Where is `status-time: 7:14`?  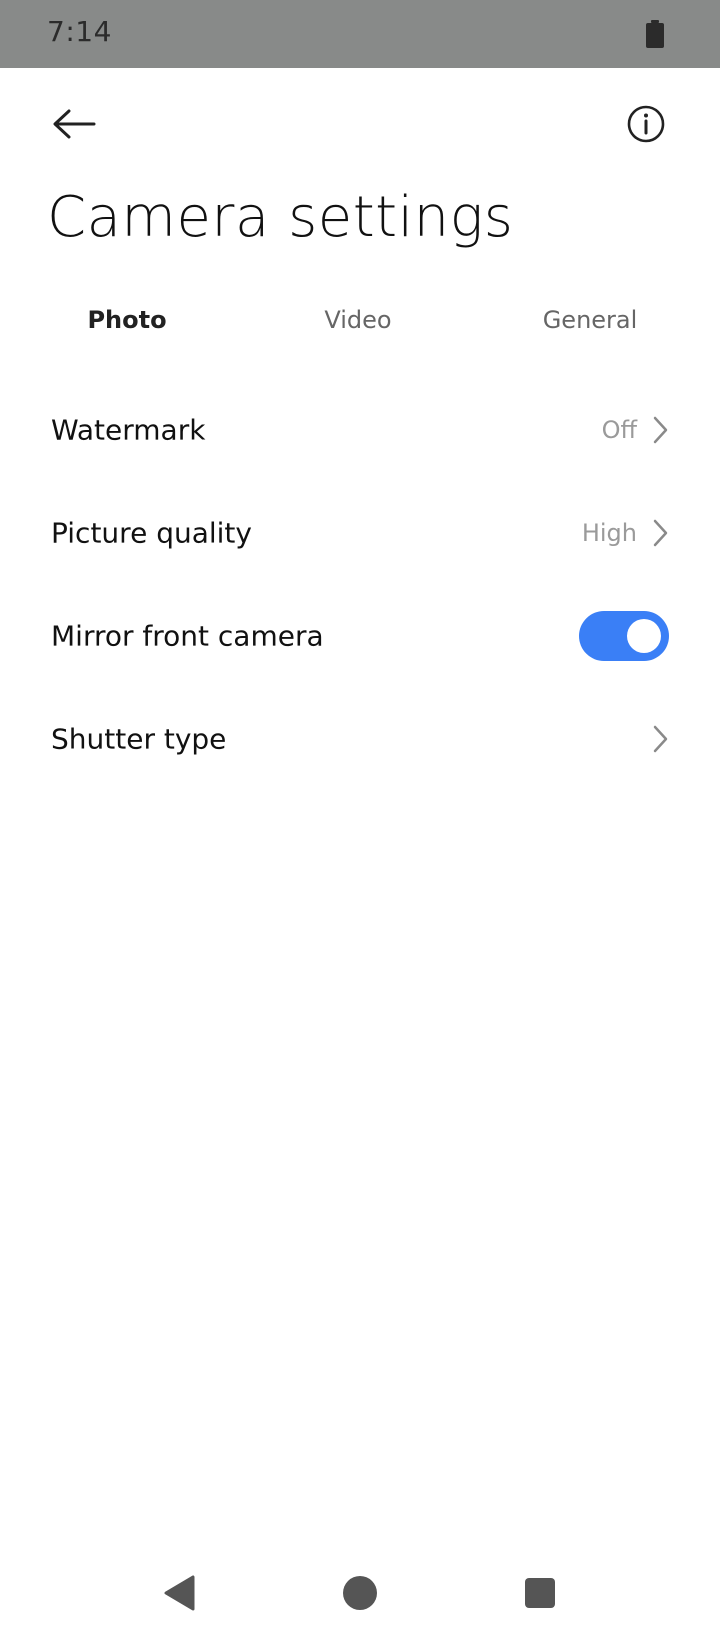 status-time: 7:14 is located at coordinates (79, 31).